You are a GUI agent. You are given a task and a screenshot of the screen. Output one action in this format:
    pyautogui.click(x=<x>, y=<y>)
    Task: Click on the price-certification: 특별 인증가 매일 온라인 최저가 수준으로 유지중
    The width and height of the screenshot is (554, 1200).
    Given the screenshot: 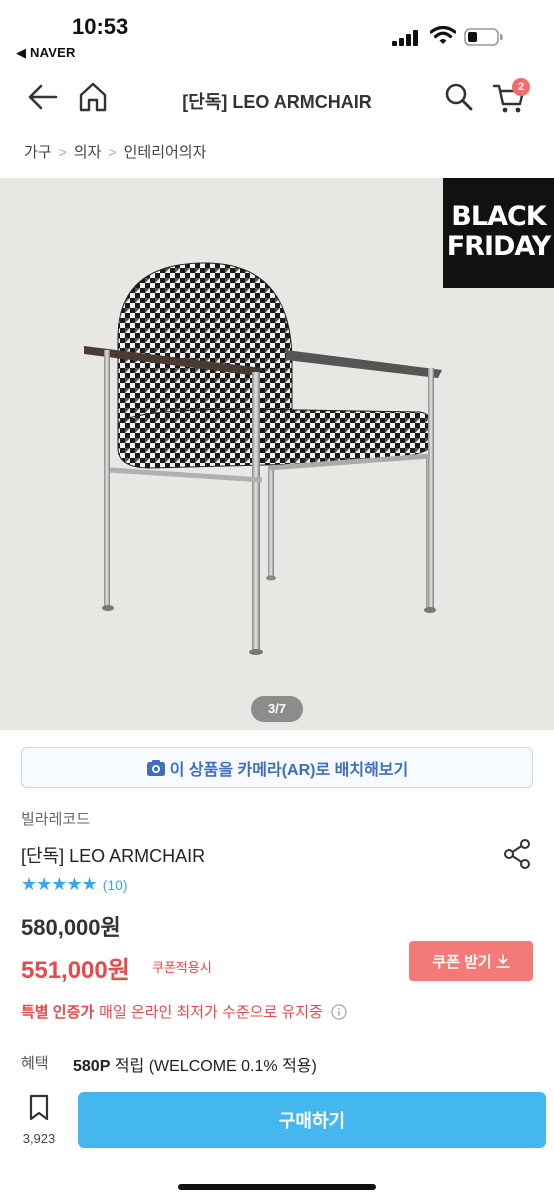 What is the action you would take?
    pyautogui.click(x=184, y=1011)
    